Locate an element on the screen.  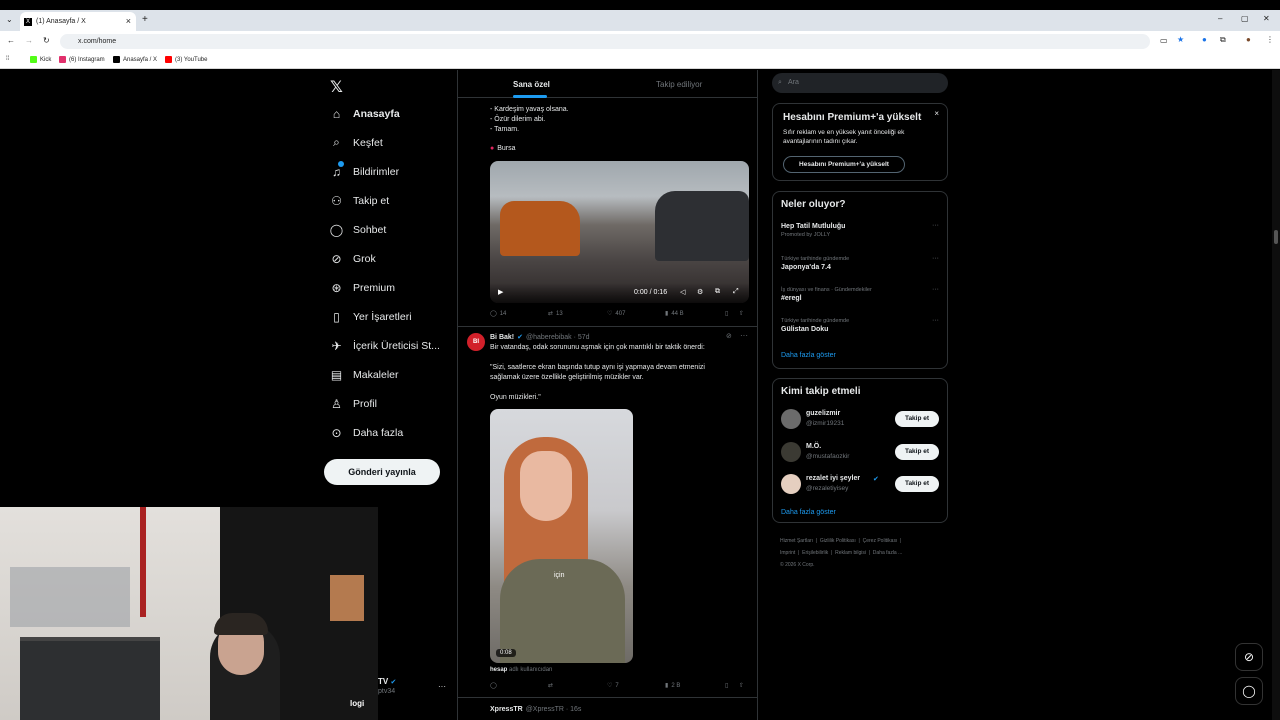
trend-item: Türkiye tarihinde gündemde Gülistan Doku is located at coordinates (815, 325).